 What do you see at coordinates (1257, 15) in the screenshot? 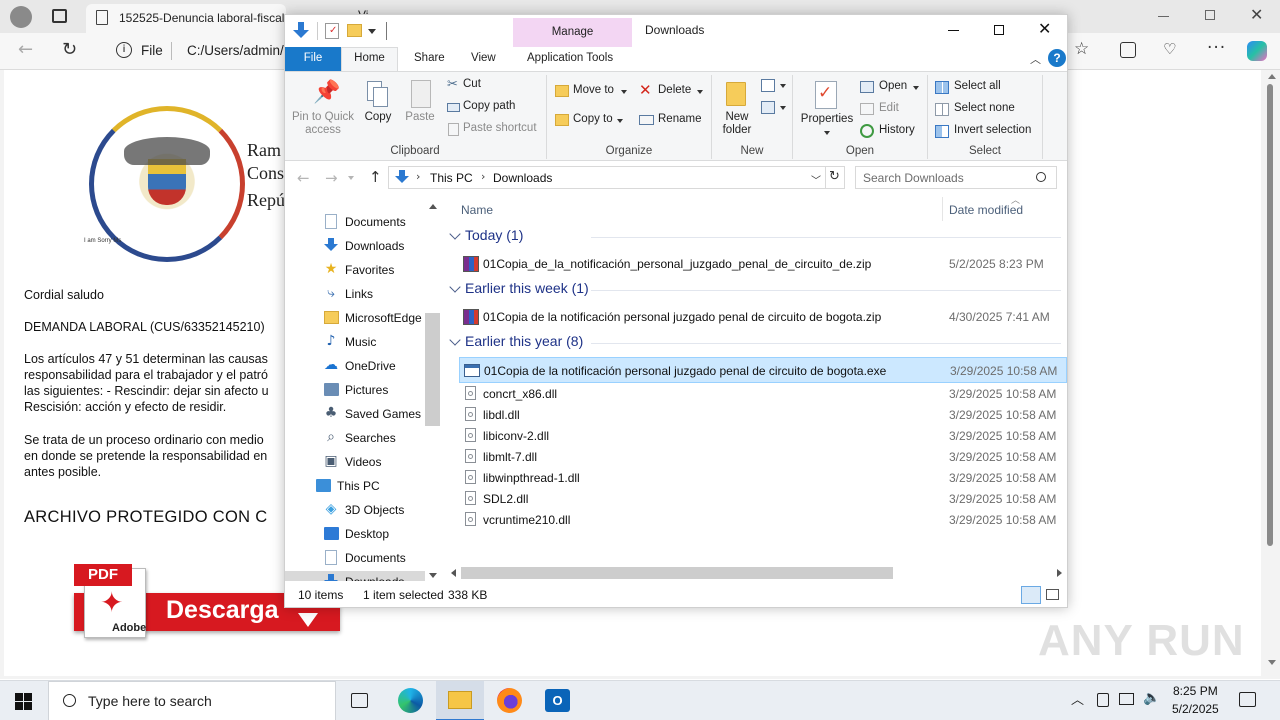
I see `window-close-icon: ✕` at bounding box center [1257, 15].